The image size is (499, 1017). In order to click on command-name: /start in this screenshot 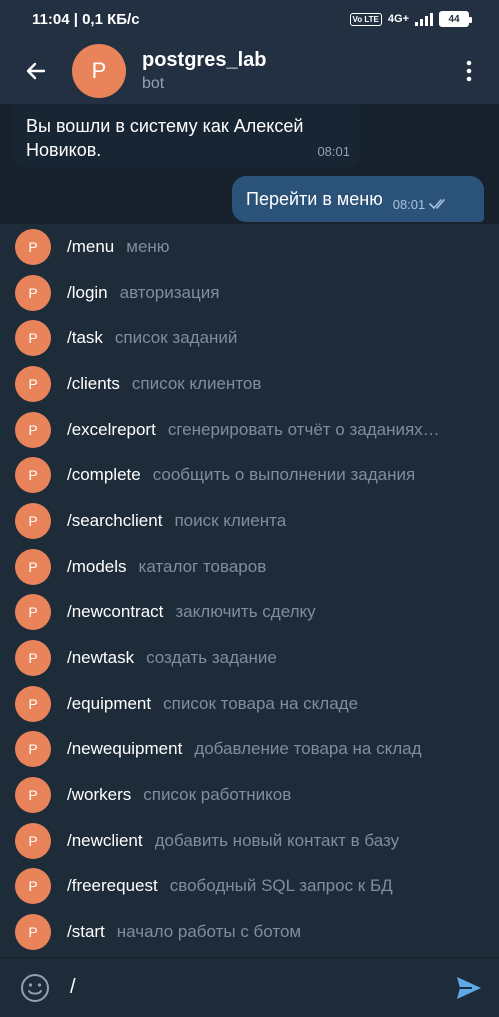, I will do `click(86, 932)`.